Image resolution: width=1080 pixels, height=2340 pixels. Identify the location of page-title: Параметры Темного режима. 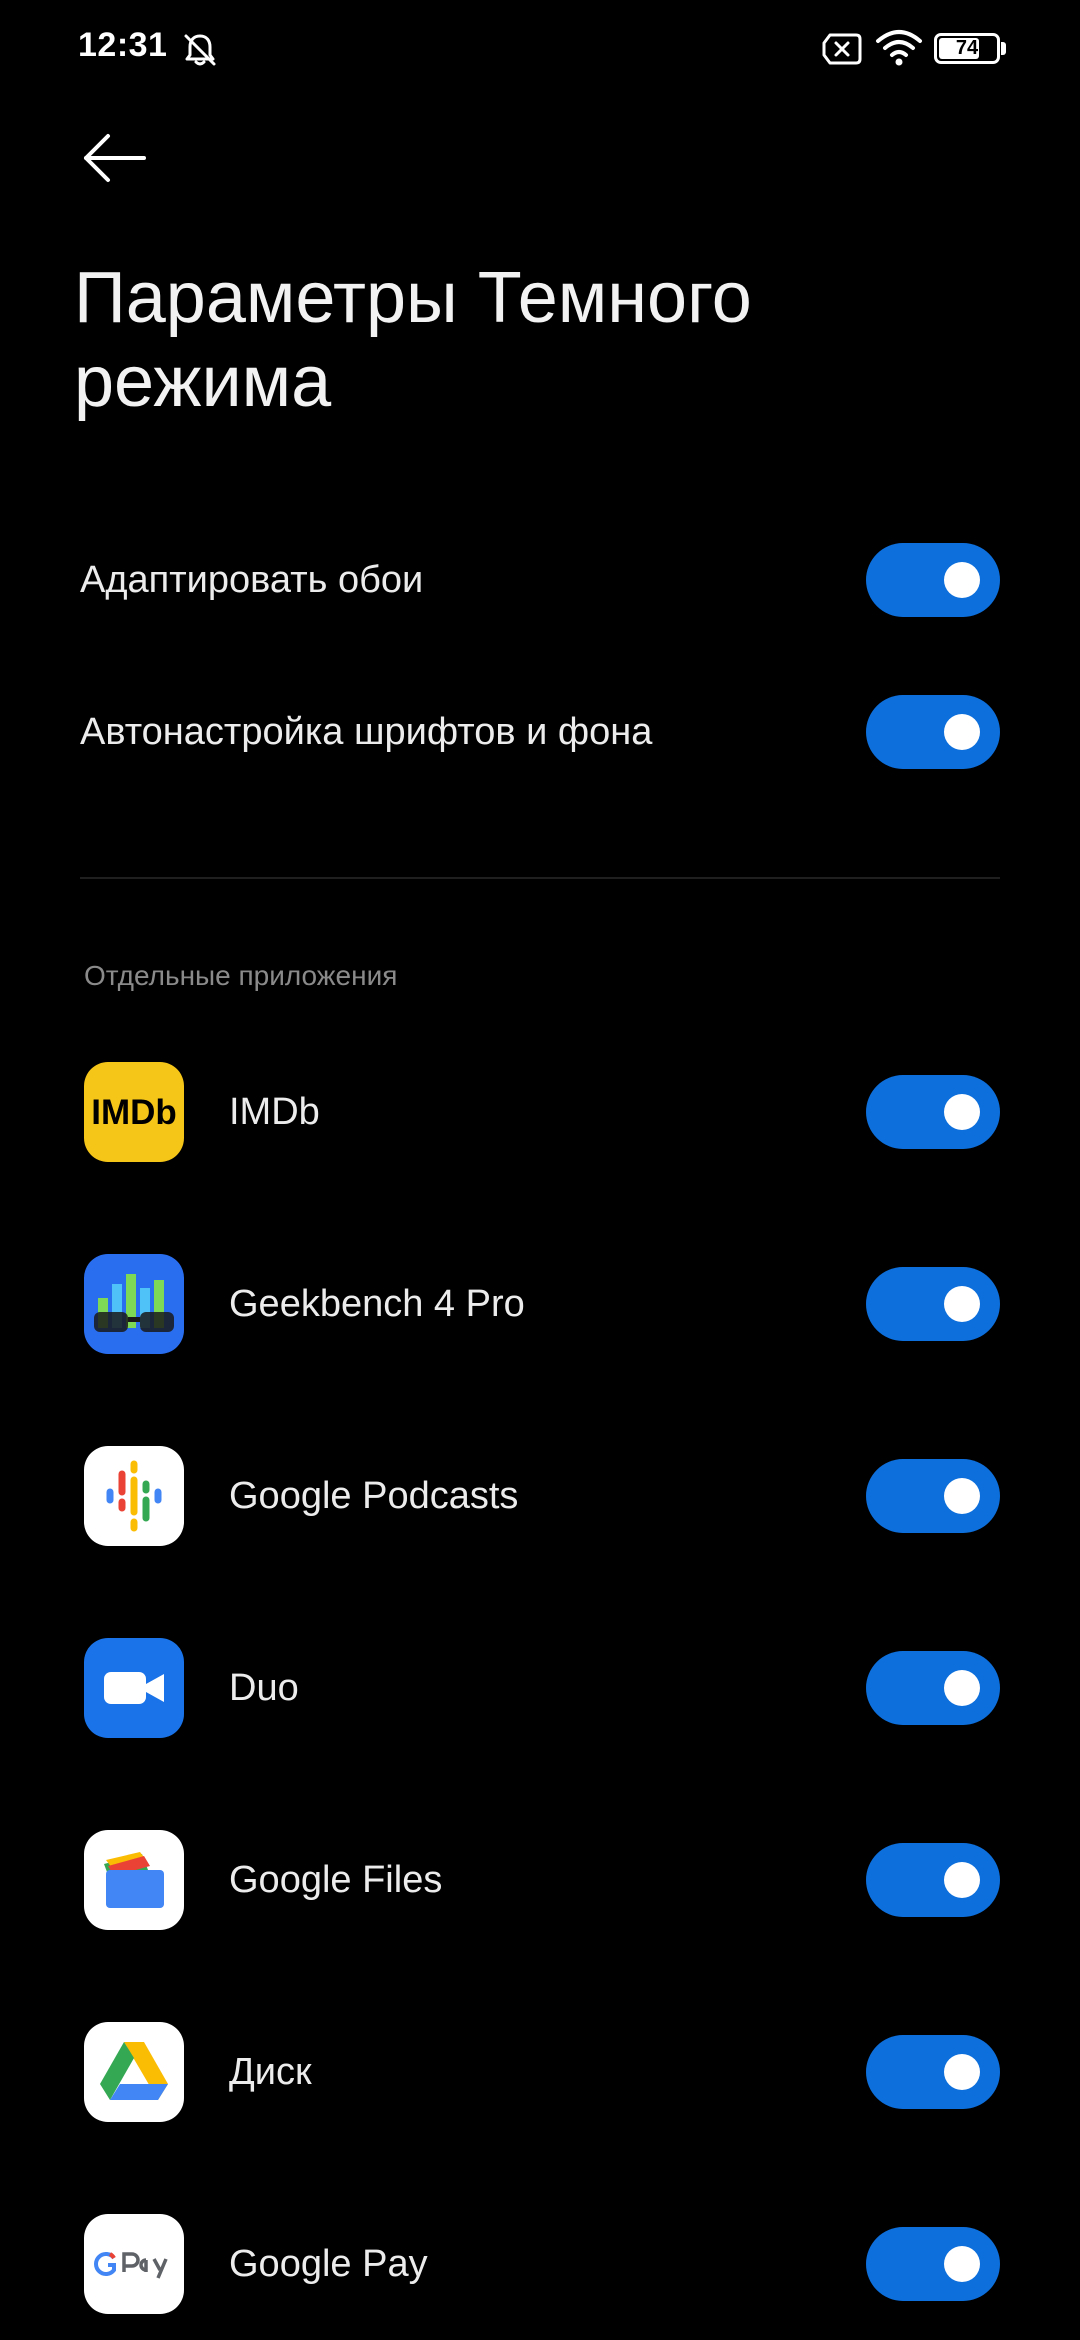
(413, 340).